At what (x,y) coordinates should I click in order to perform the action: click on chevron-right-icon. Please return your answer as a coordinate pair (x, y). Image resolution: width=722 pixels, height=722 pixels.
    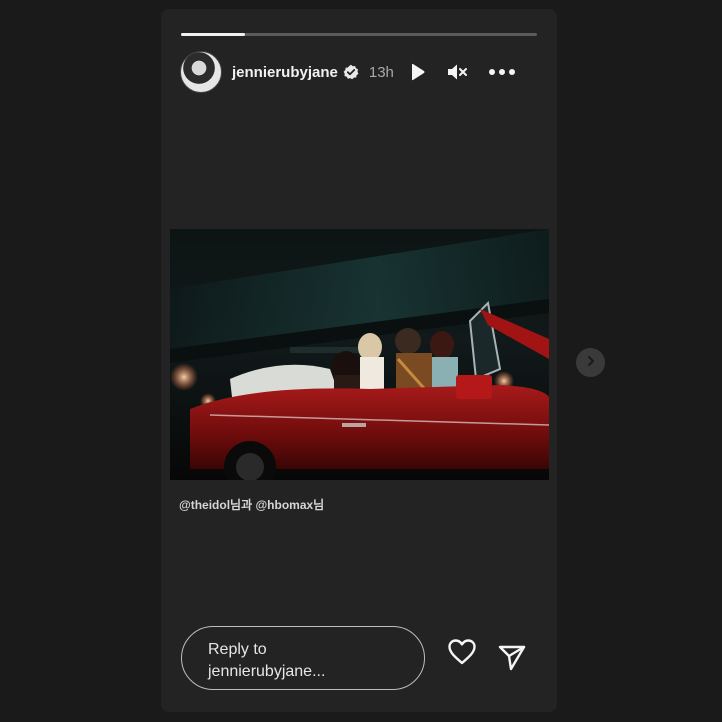
    Looking at the image, I should click on (591, 363).